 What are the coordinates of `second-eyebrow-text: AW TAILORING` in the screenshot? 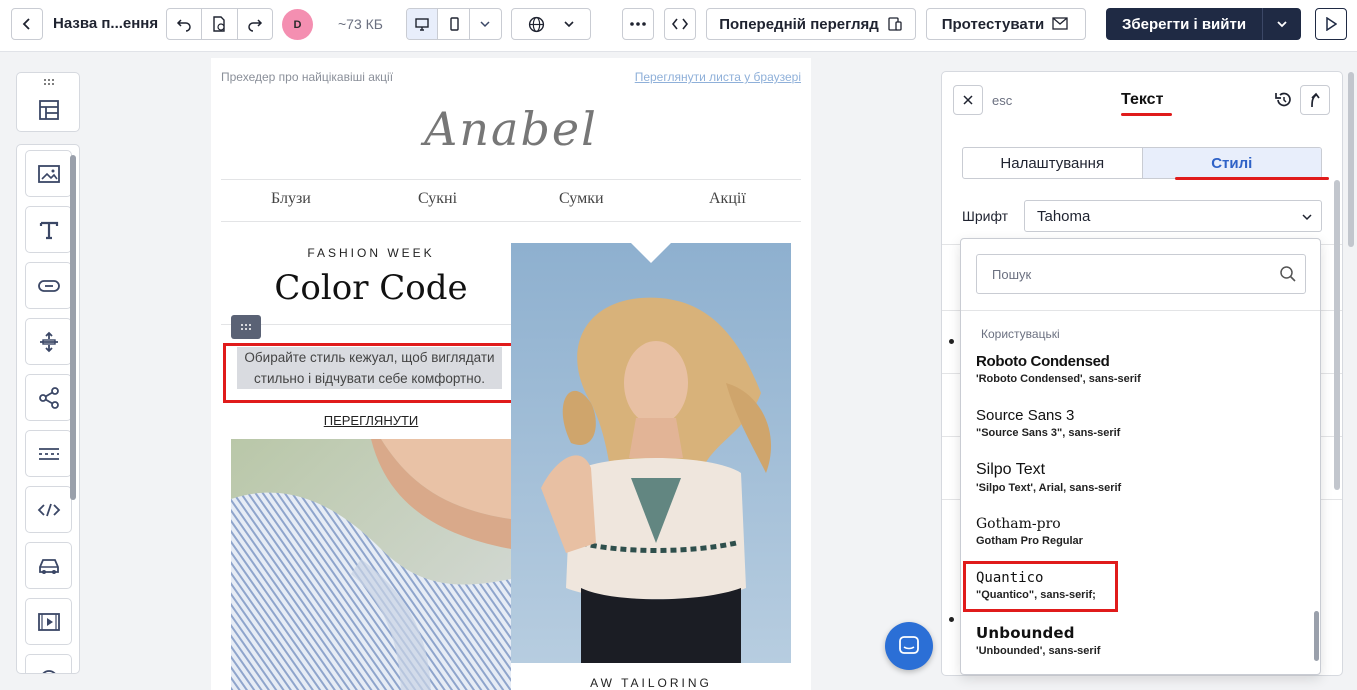 It's located at (651, 683).